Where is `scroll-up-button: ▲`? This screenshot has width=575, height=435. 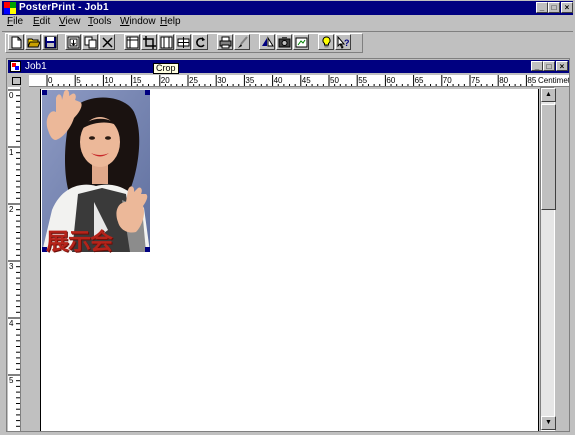
scroll-up-button: ▲ is located at coordinates (548, 95).